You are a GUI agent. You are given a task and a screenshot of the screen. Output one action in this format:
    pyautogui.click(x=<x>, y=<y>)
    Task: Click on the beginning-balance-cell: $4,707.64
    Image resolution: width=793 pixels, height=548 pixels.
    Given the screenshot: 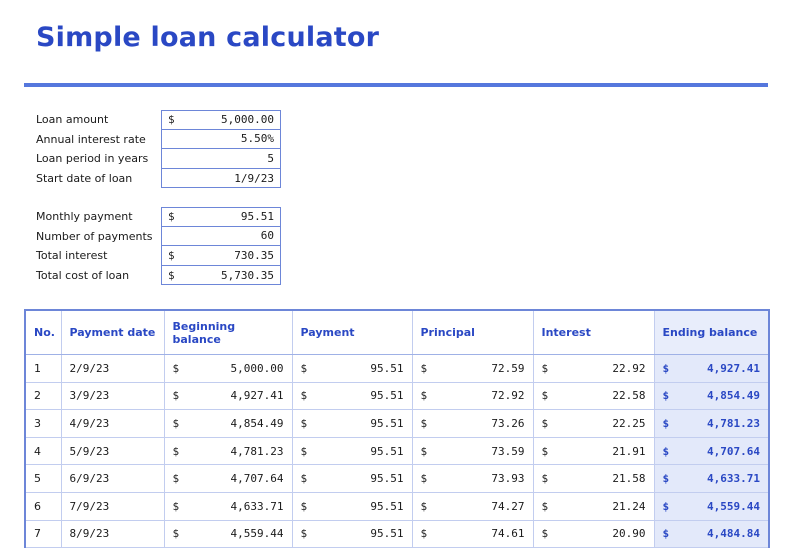 What is the action you would take?
    pyautogui.click(x=227, y=478)
    